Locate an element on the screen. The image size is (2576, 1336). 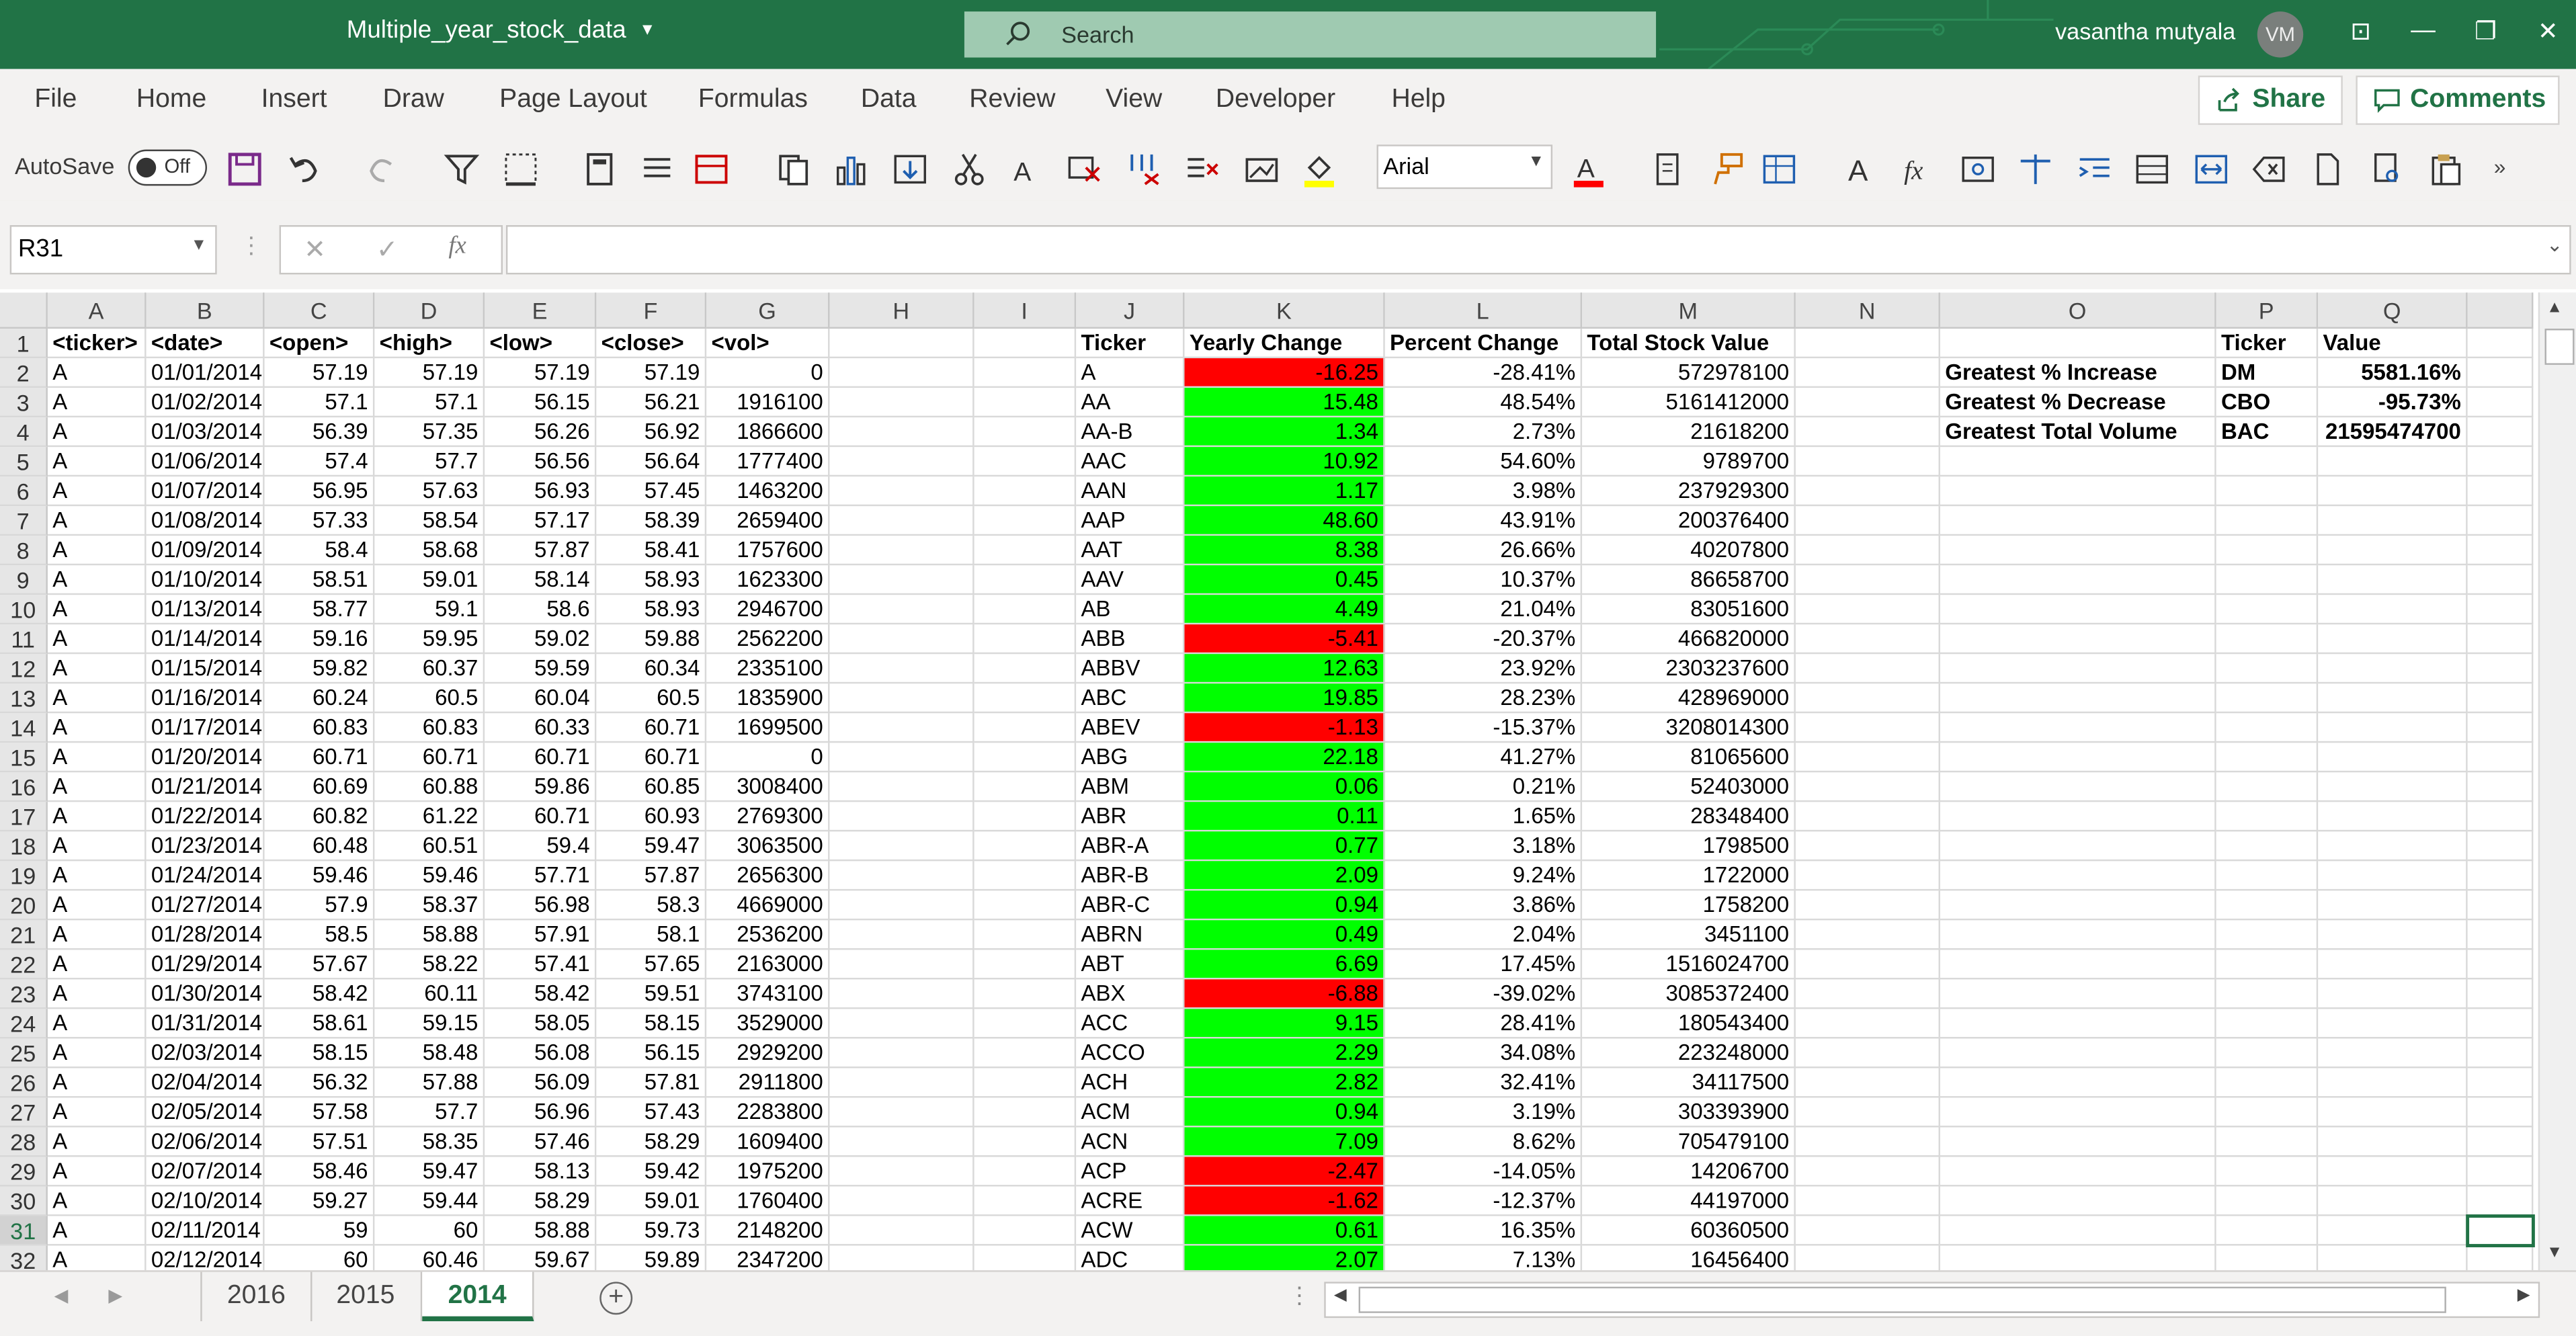
cancel-icon: ✕ is located at coordinates (315, 249).